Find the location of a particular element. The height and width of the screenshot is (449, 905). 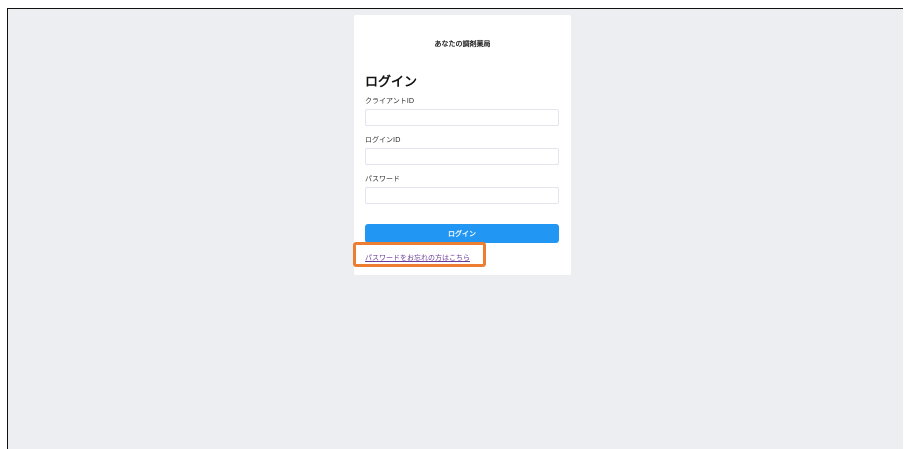

forgot-password-link: パスワードをお忘れの方はこちら is located at coordinates (417, 258).